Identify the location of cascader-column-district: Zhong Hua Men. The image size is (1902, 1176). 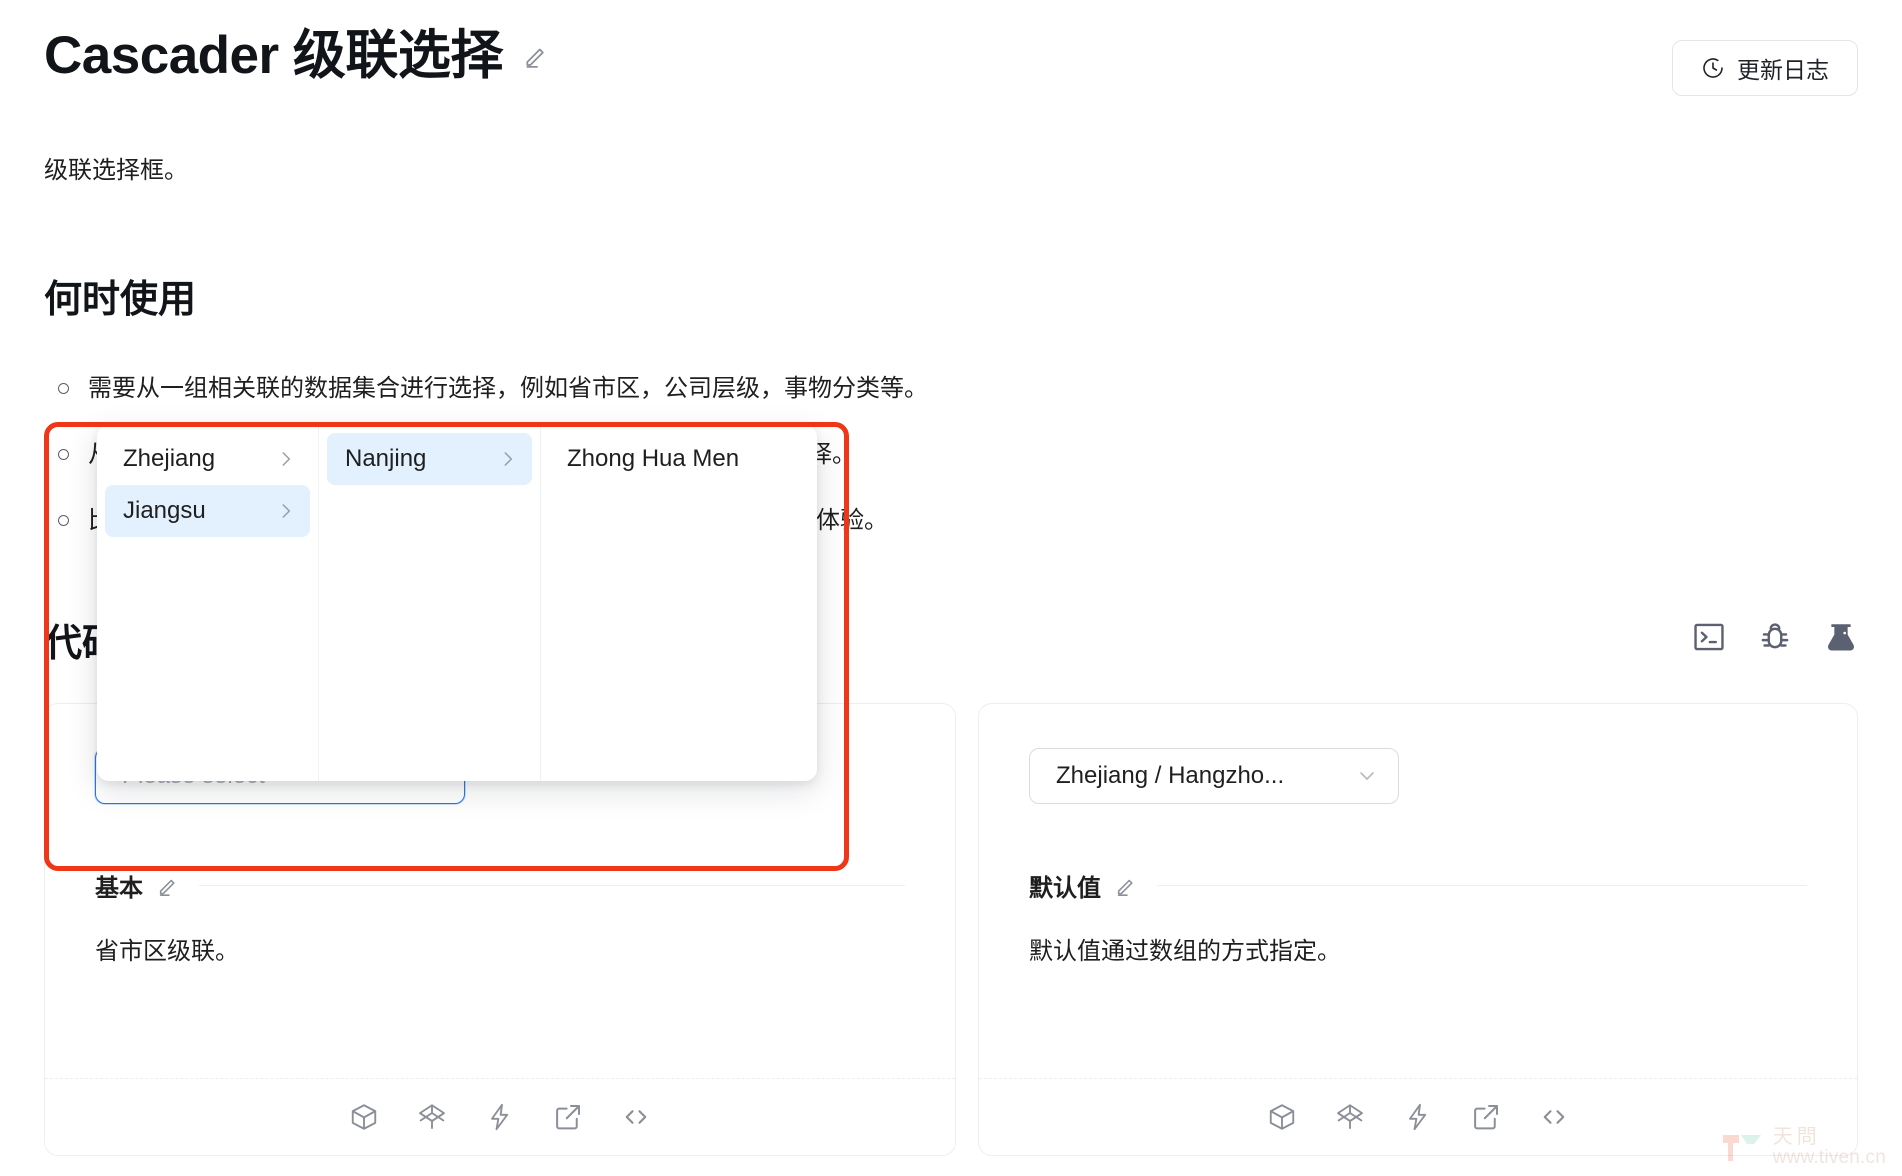
(679, 603).